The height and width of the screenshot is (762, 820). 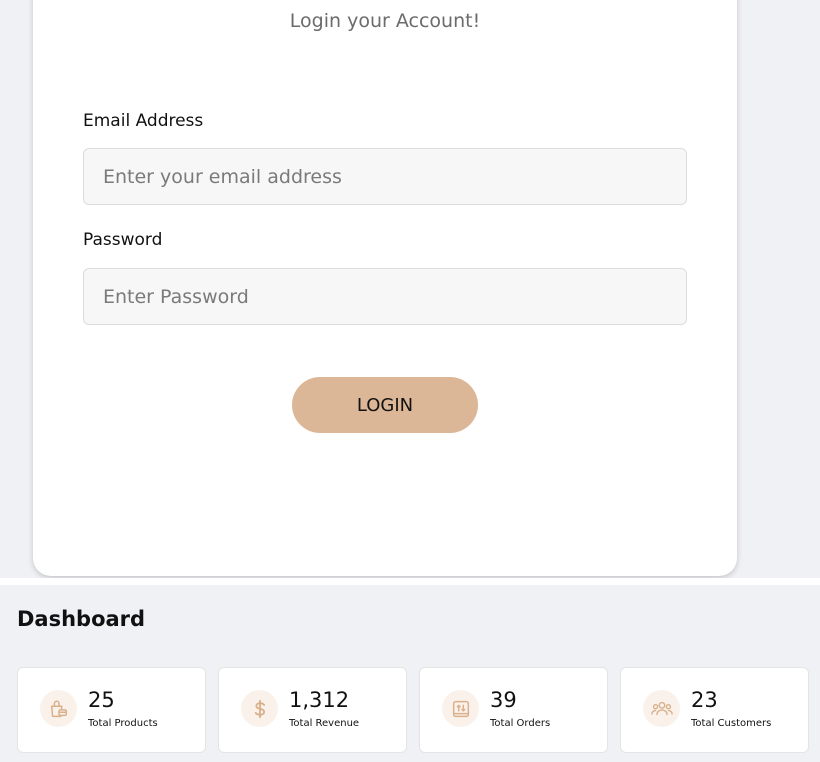 I want to click on stat-value: 39, so click(x=503, y=700).